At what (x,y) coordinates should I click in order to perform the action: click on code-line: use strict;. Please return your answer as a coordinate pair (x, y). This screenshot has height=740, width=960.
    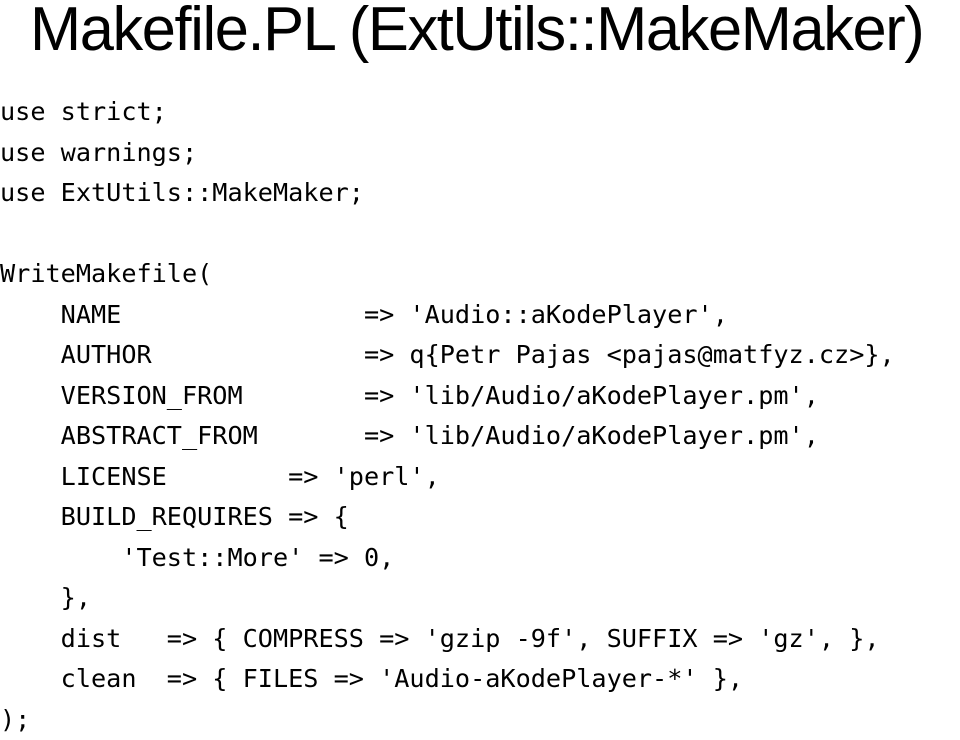
    Looking at the image, I should click on (447, 112).